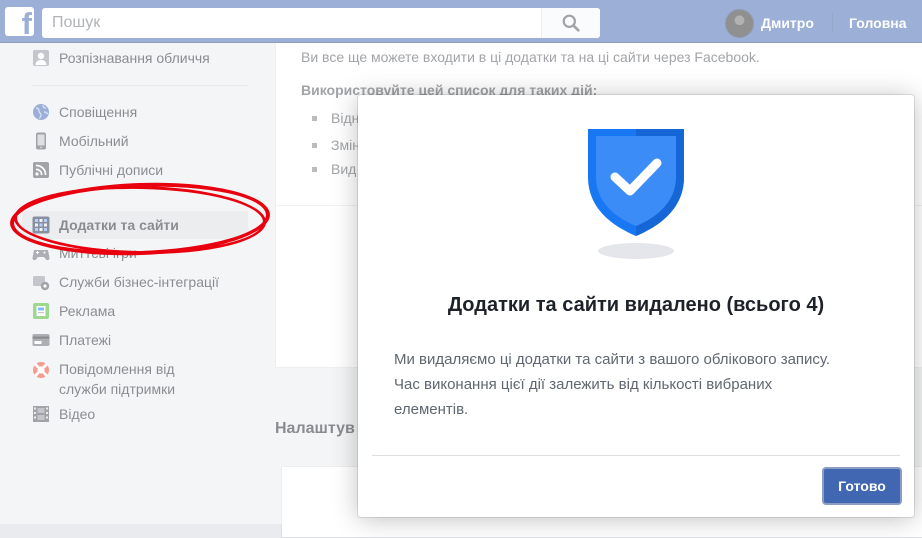  Describe the element at coordinates (636, 194) in the screenshot. I see `shield-check-icon` at that location.